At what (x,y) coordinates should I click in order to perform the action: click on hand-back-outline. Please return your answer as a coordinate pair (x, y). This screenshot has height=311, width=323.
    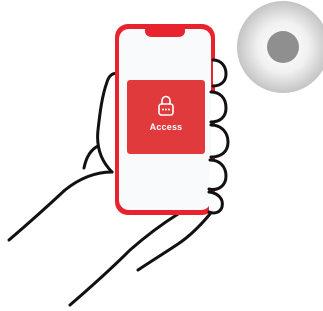
    Looking at the image, I should click on (101, 122).